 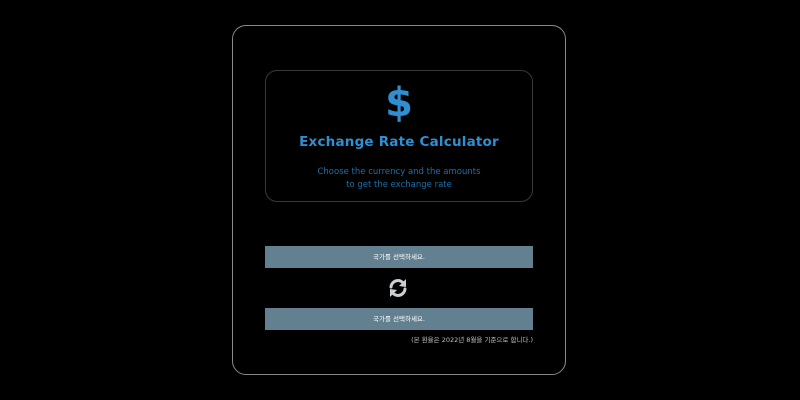 I want to click on rate-footnote: (본 환율은 2022년 8월을 기준으로 합니다.), so click(x=472, y=340).